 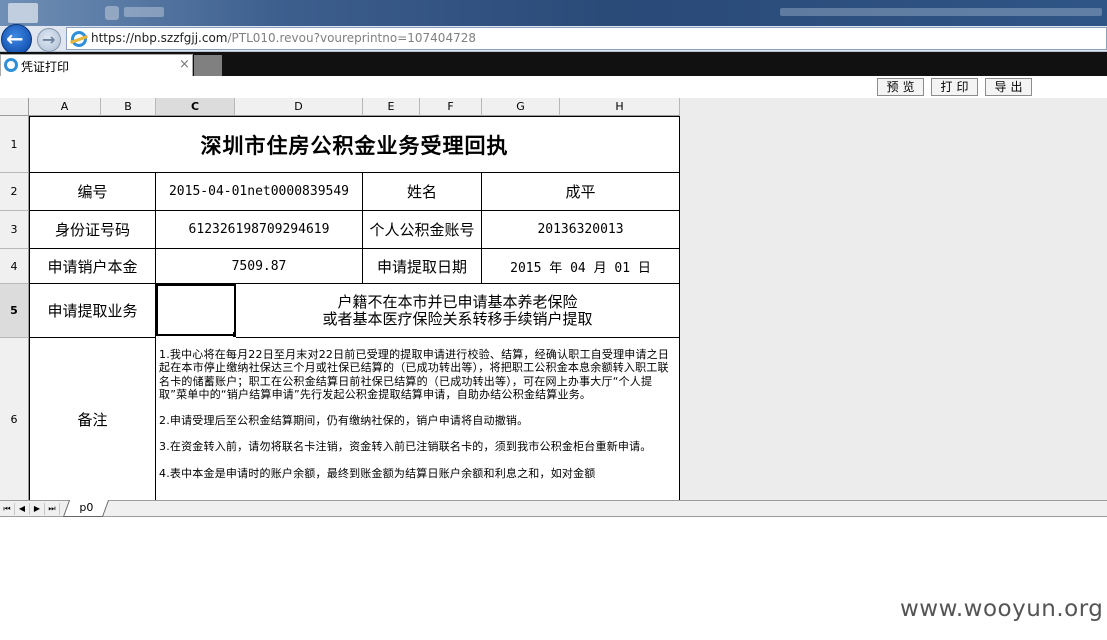 I want to click on tab-ie-icon, so click(x=11, y=65).